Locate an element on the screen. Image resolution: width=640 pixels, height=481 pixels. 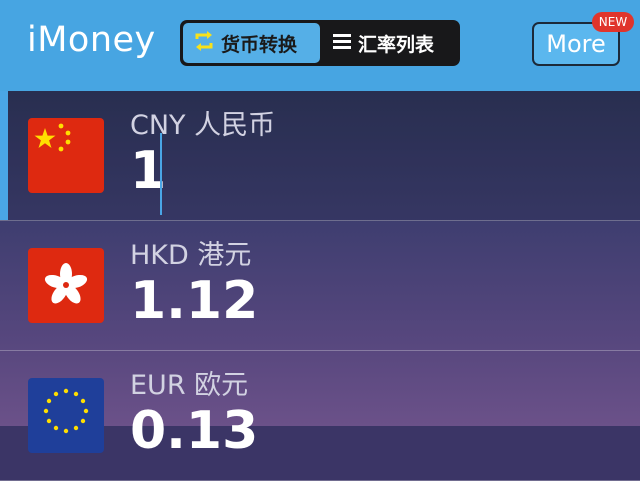
list-icon is located at coordinates (342, 43).